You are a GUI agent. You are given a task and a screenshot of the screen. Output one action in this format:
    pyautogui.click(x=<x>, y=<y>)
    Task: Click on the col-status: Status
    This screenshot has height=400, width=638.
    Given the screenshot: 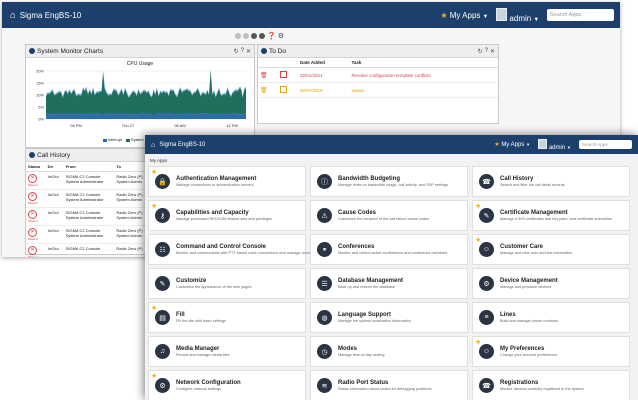 What is the action you would take?
    pyautogui.click(x=36, y=167)
    